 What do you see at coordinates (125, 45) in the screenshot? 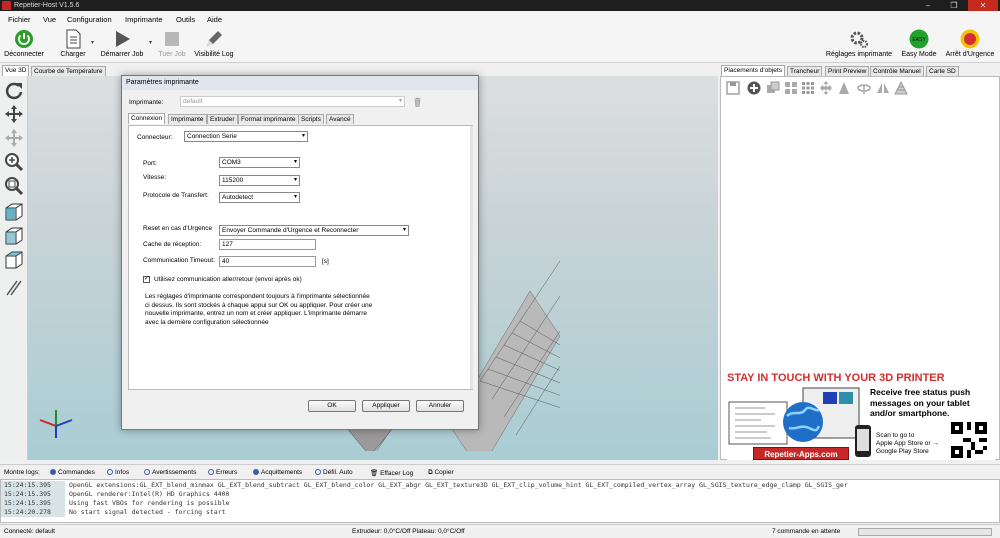
I see `start-job-button: Démarrer Job ▾` at bounding box center [125, 45].